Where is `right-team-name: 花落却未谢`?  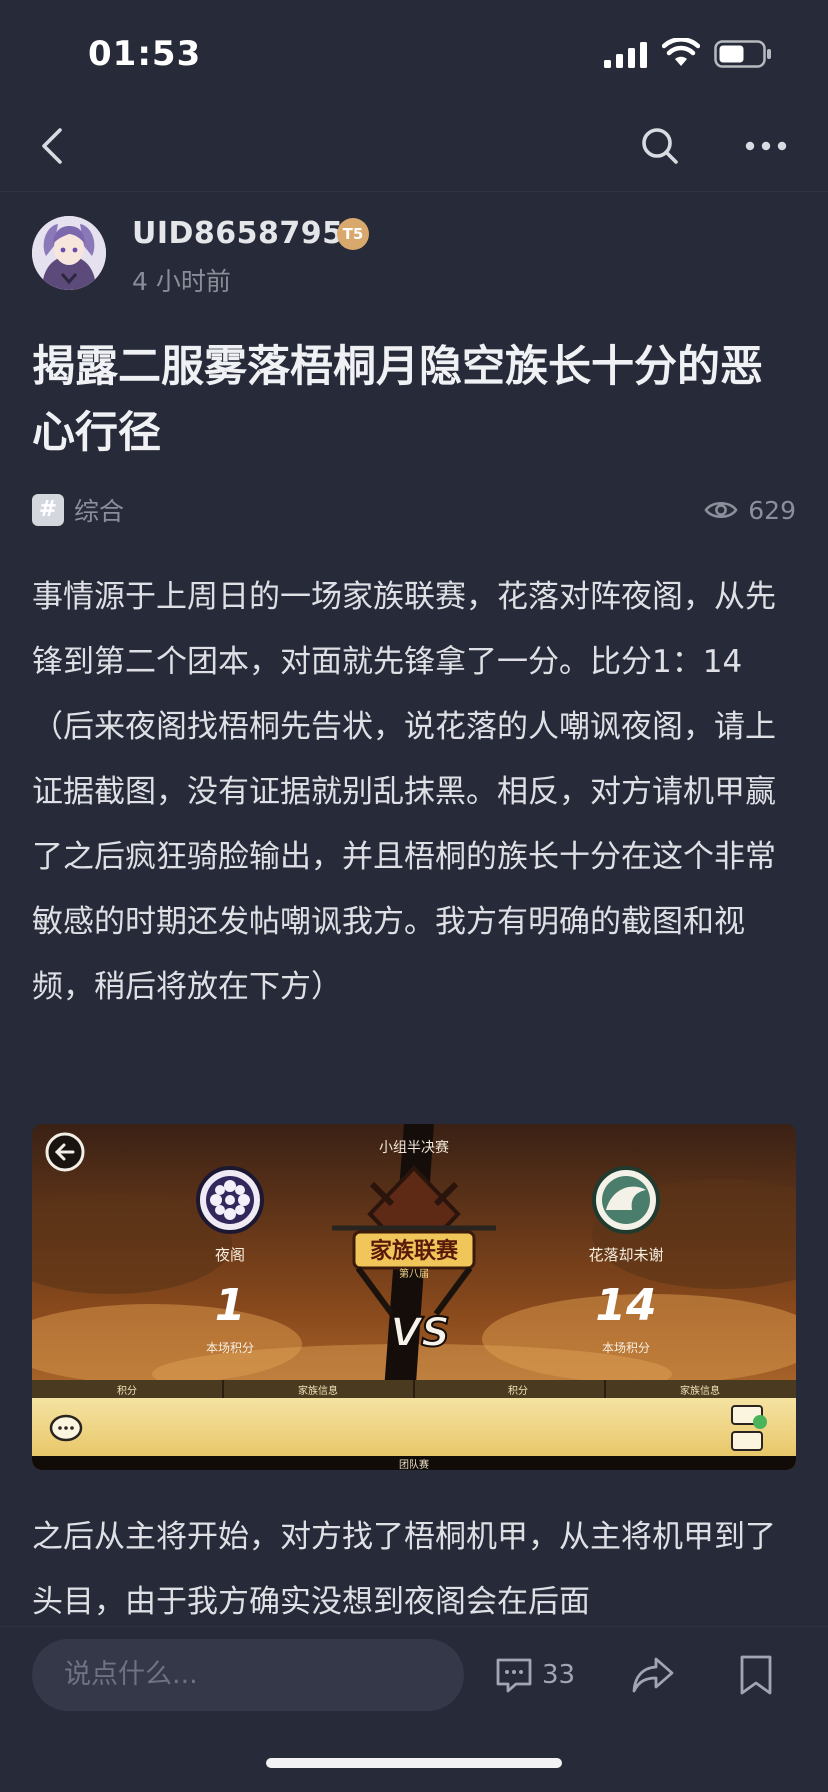 right-team-name: 花落却未谢 is located at coordinates (625, 1255).